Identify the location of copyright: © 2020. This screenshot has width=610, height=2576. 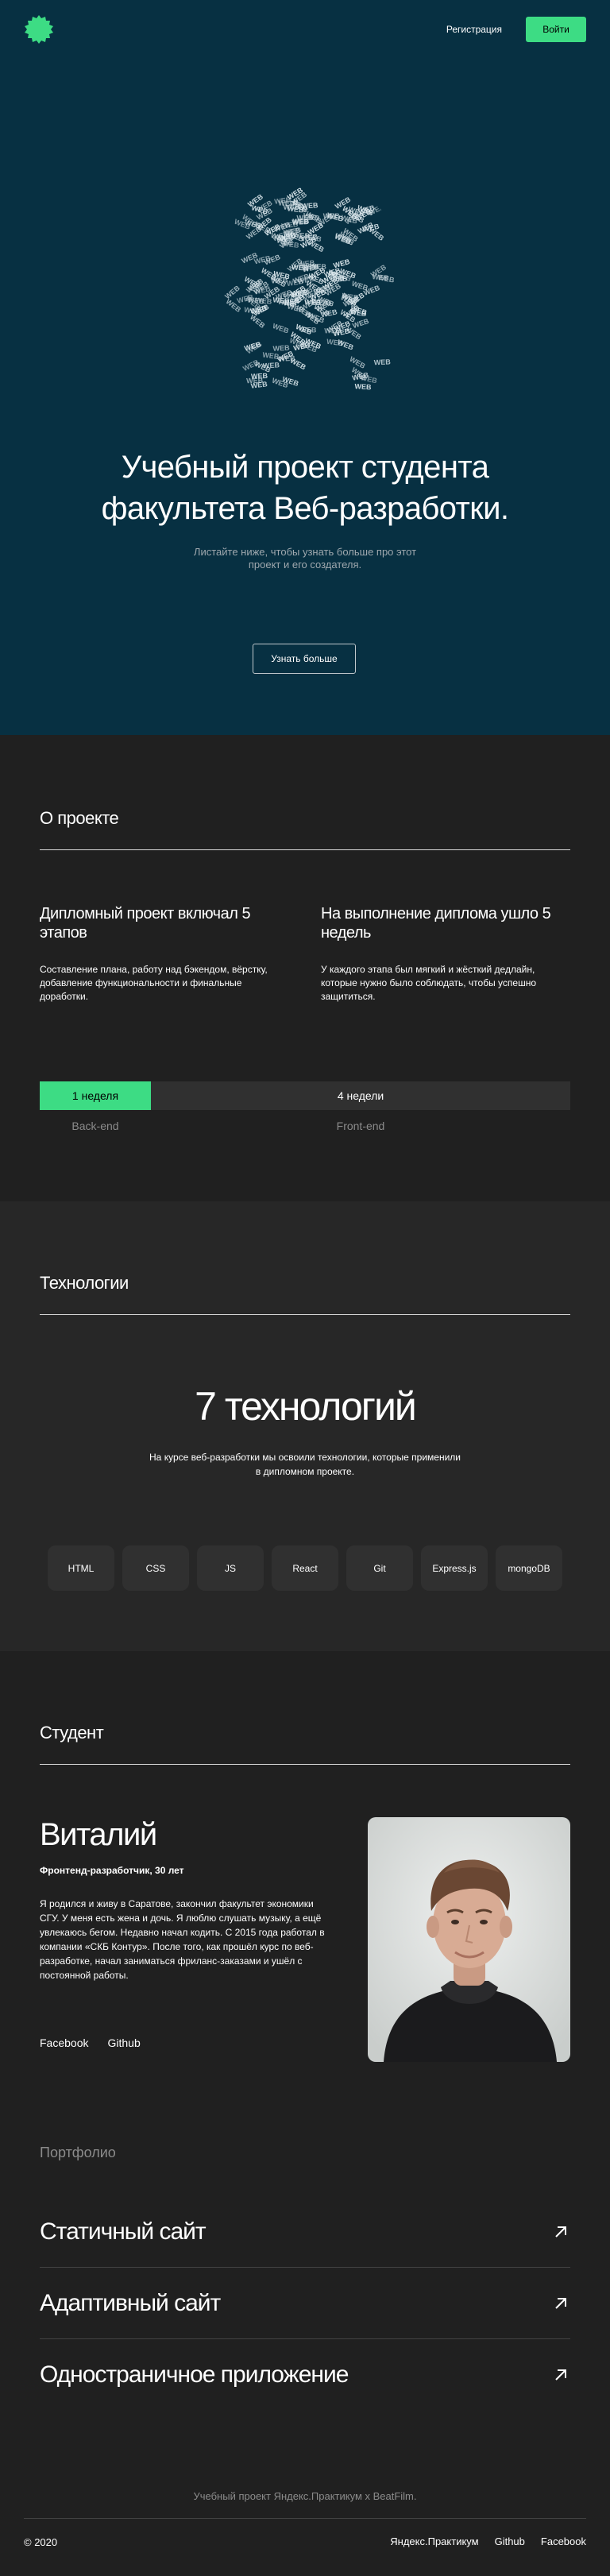
(41, 2541).